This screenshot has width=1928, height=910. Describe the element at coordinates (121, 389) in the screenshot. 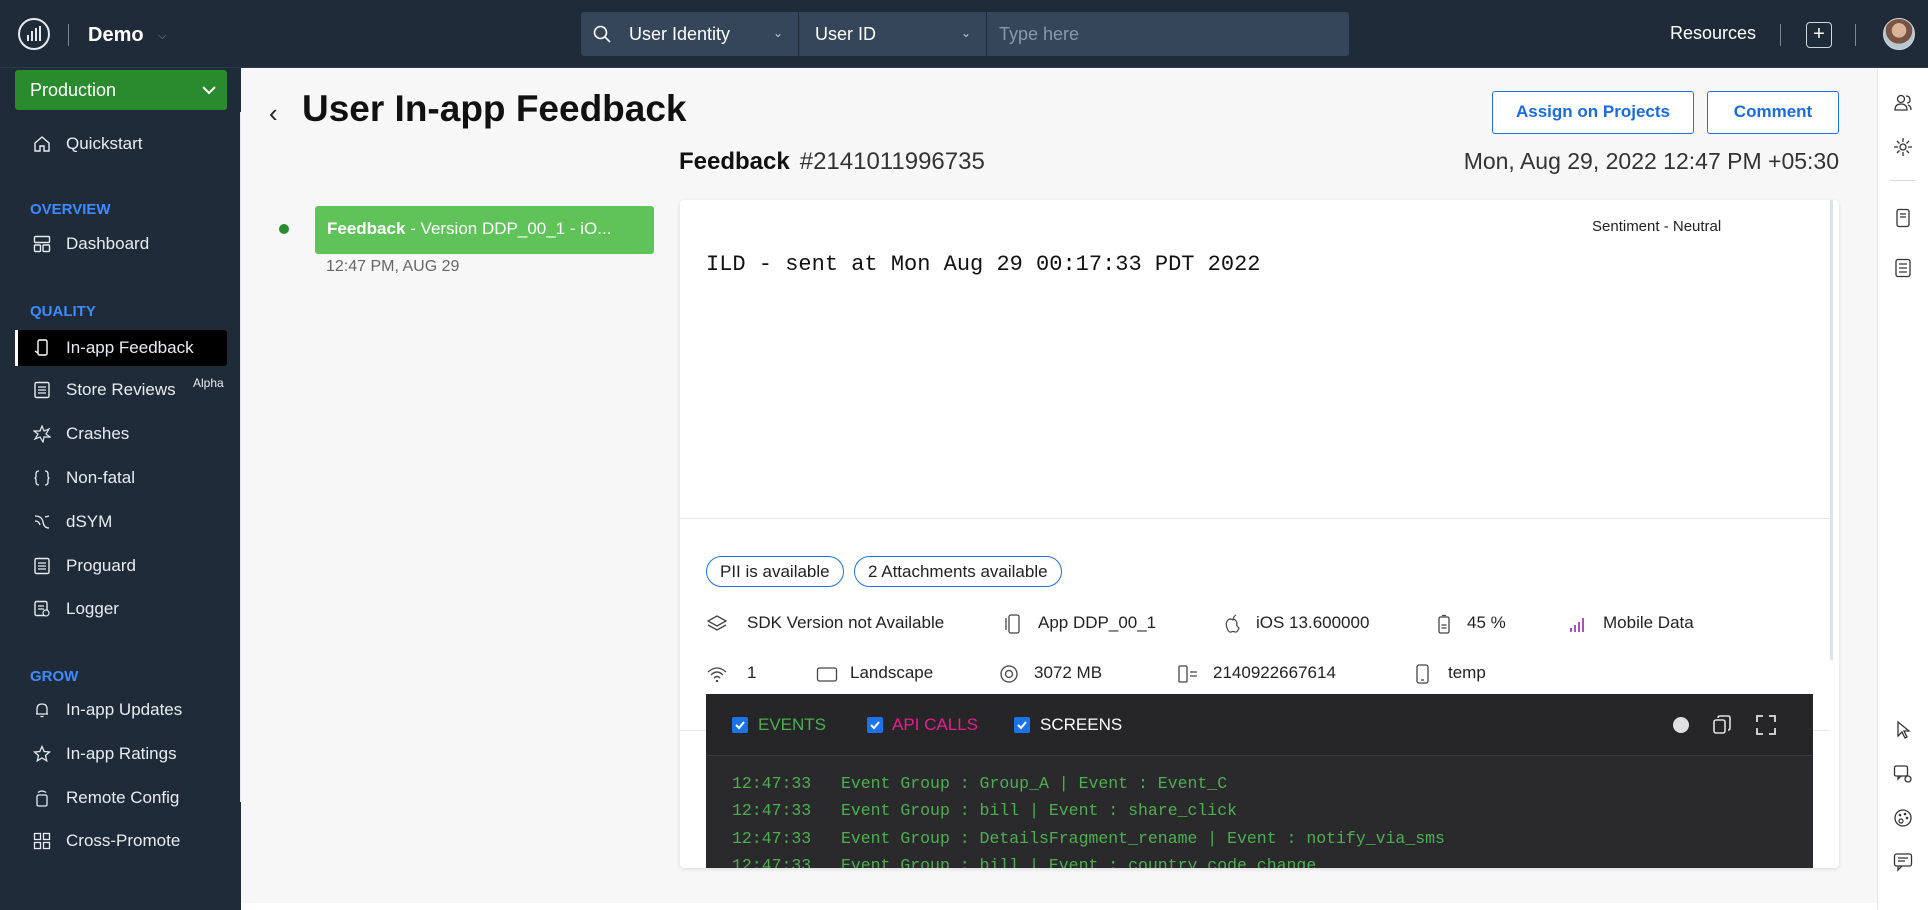

I see `sidebar-item-label: Store Reviews` at that location.